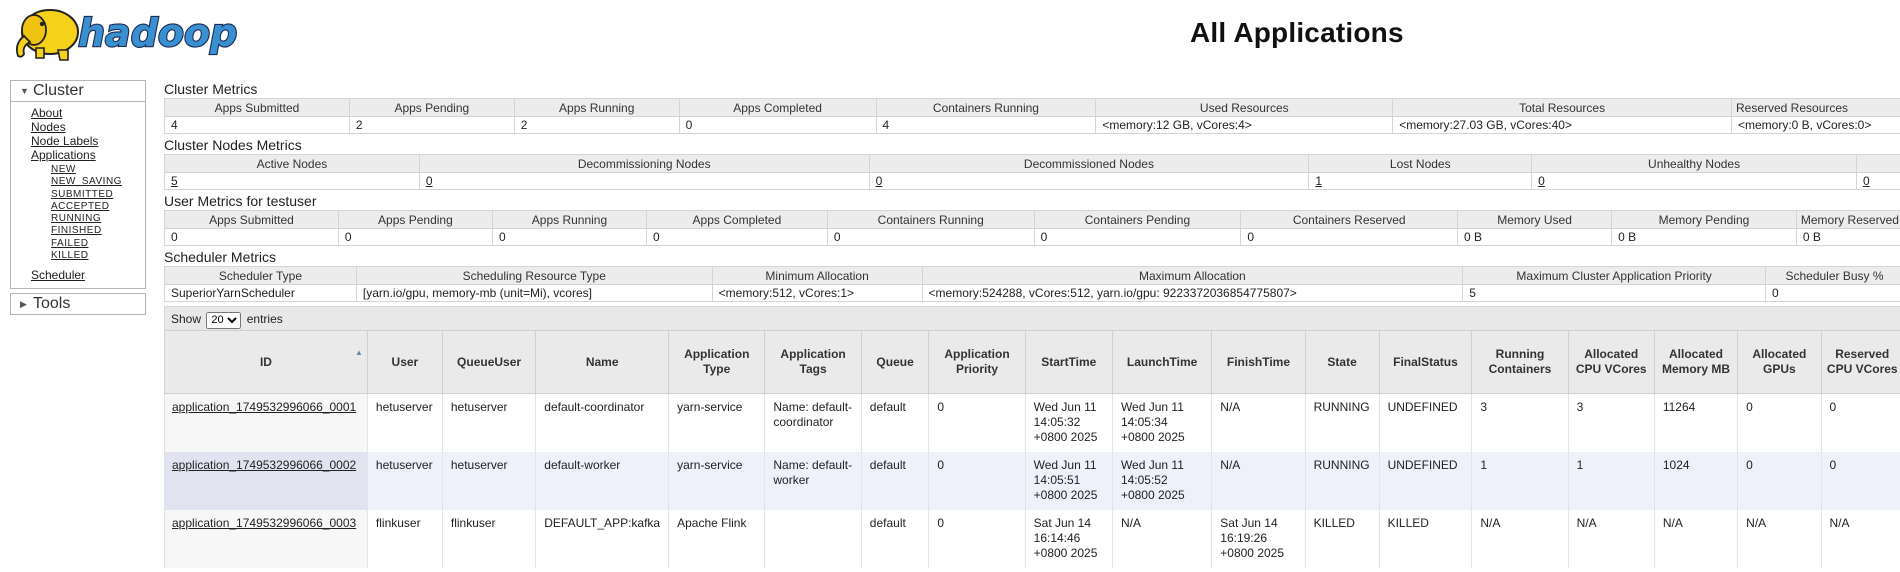  I want to click on entries-select: 20, so click(224, 320).